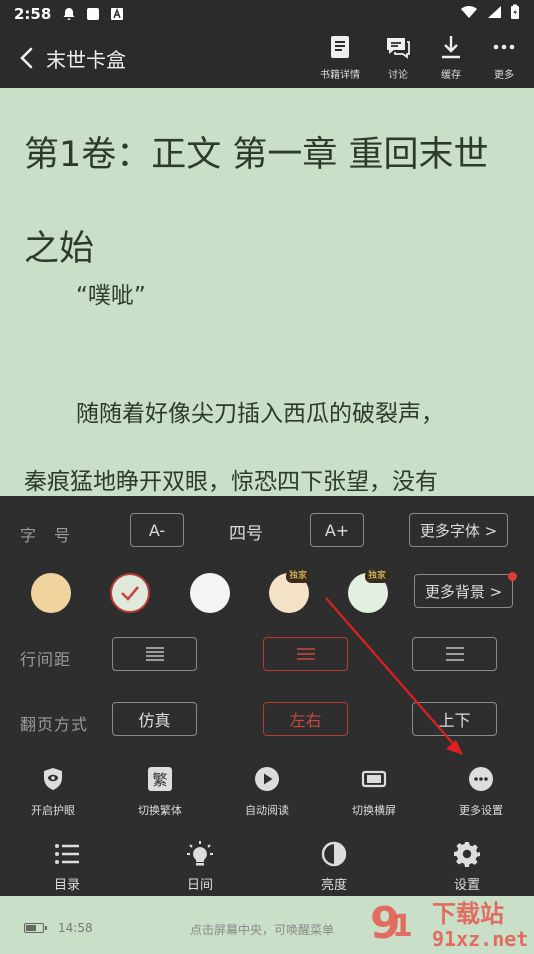 Image resolution: width=534 pixels, height=954 pixels. What do you see at coordinates (467, 854) in the screenshot?
I see `gear-icon` at bounding box center [467, 854].